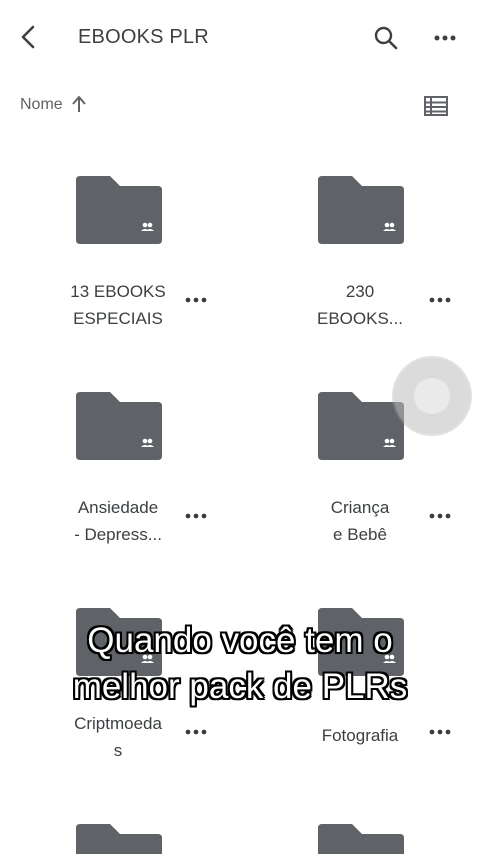 The width and height of the screenshot is (480, 854). I want to click on page-title: EBOOKS PLR, so click(143, 37).